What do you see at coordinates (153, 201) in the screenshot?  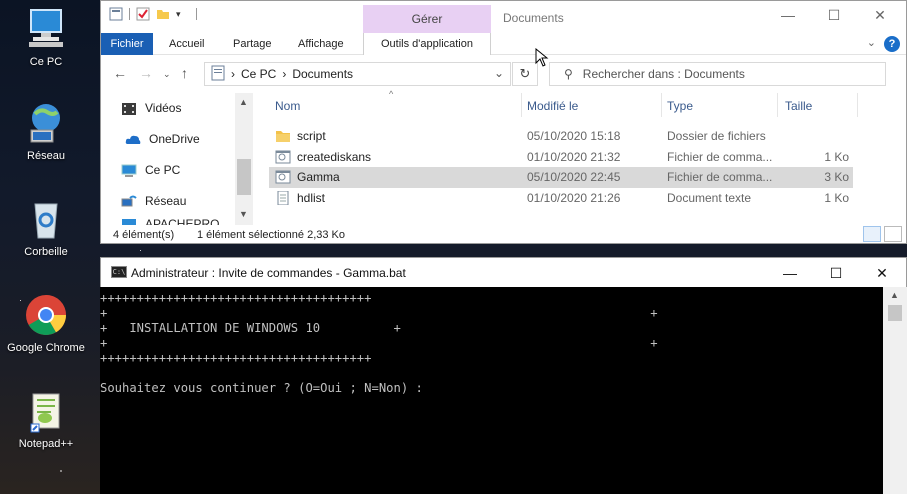 I see `nav-item-reseau: Réseau` at bounding box center [153, 201].